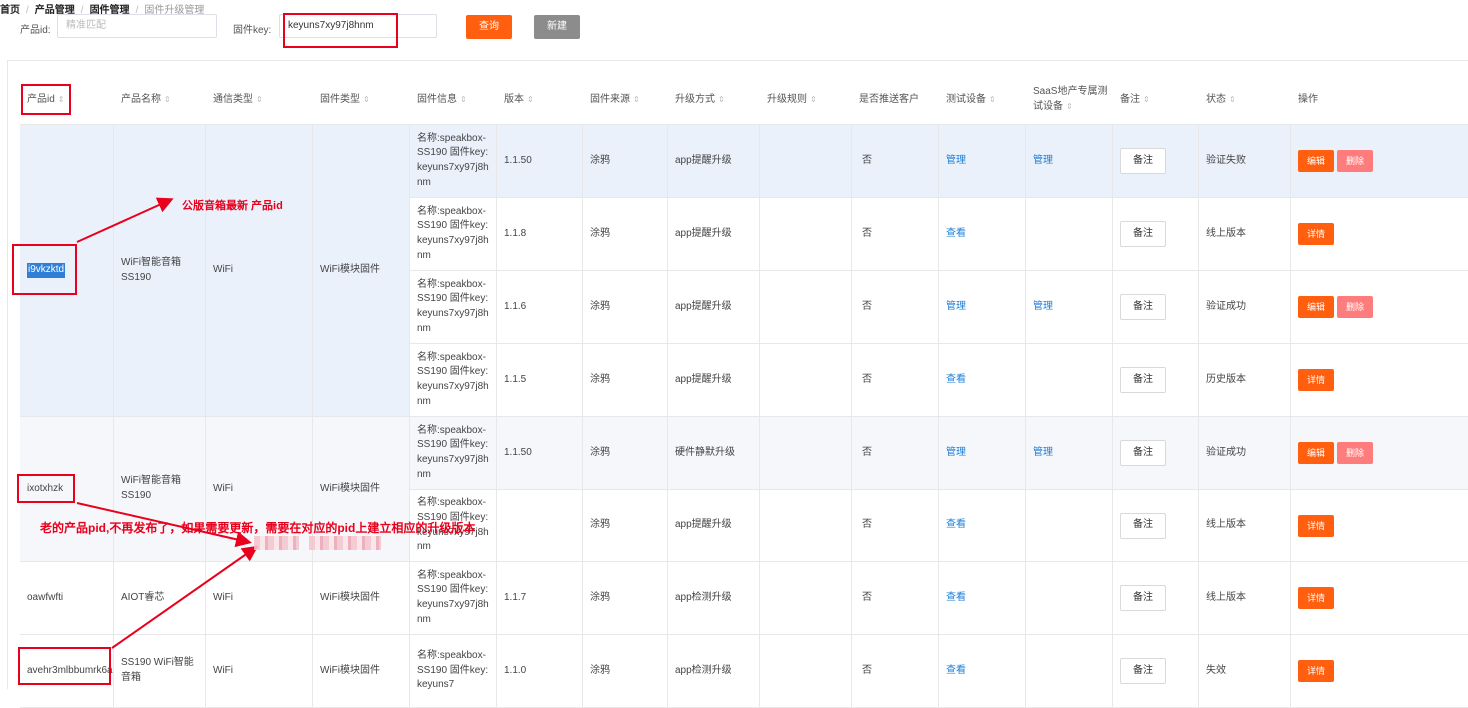  Describe the element at coordinates (515, 379) in the screenshot. I see `version-text: 1.1.5` at that location.